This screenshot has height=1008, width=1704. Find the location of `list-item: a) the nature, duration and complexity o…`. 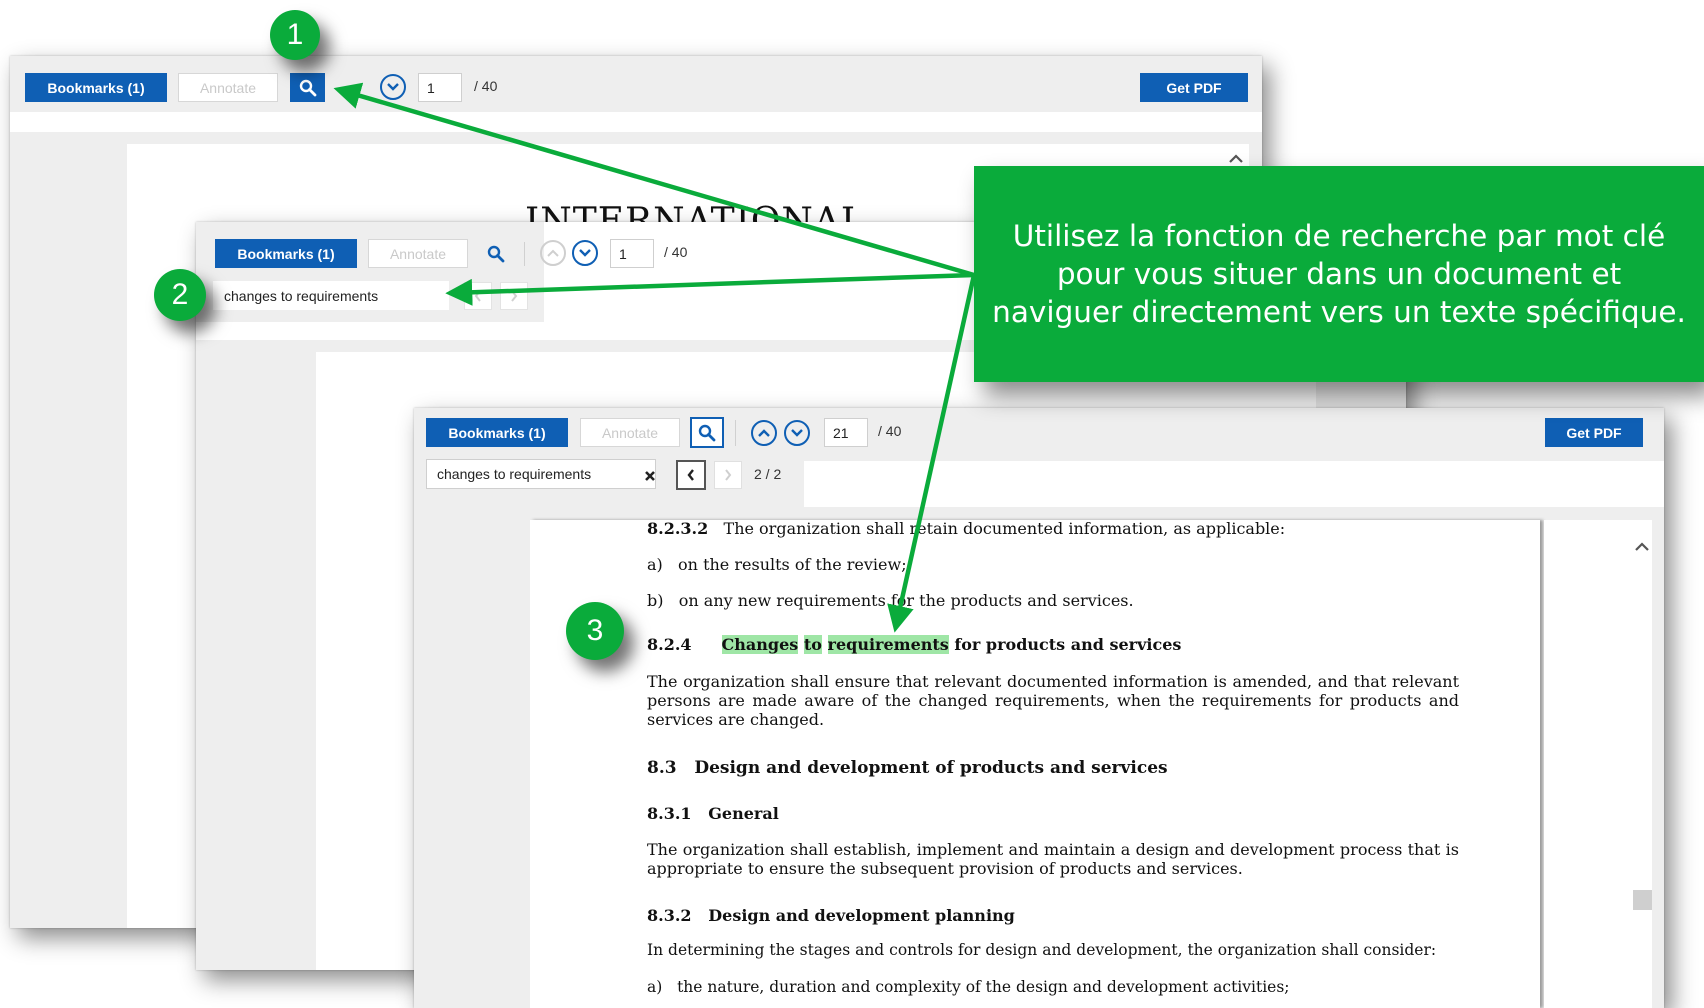

list-item: a) the nature, duration and complexity o… is located at coordinates (968, 987).